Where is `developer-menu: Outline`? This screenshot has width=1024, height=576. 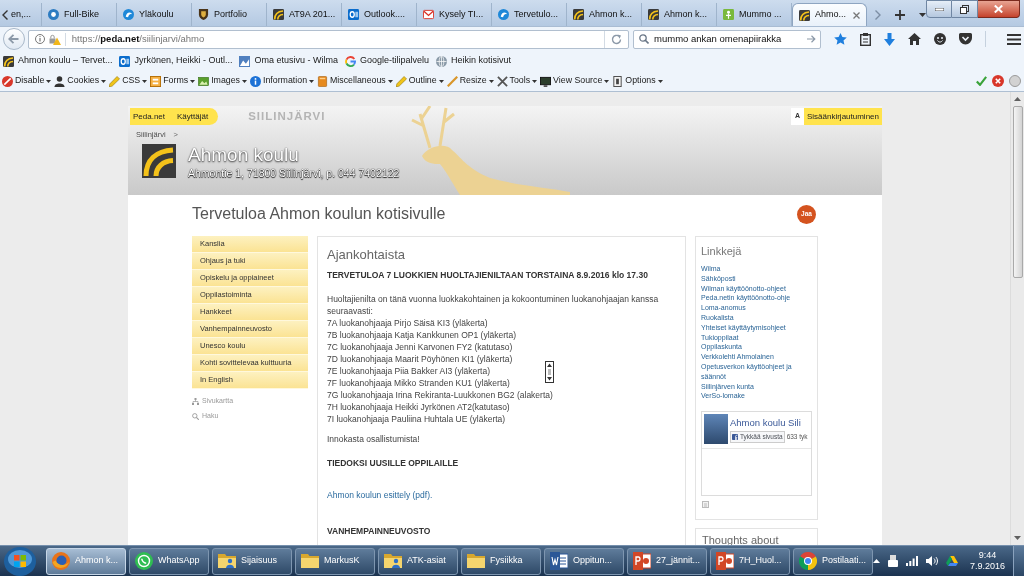 developer-menu: Outline is located at coordinates (419, 81).